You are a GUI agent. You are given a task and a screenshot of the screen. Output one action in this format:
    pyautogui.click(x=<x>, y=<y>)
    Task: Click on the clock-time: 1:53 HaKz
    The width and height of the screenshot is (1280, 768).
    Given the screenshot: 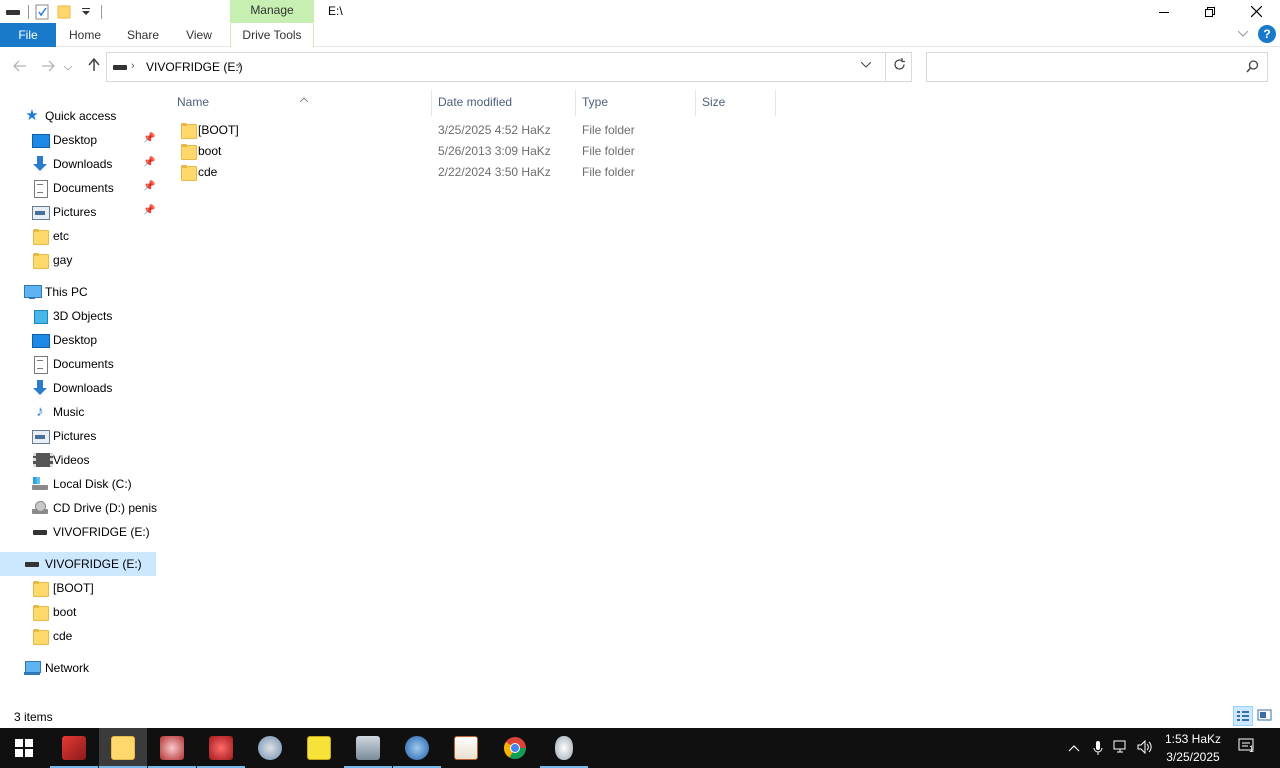 What is the action you would take?
    pyautogui.click(x=1193, y=739)
    